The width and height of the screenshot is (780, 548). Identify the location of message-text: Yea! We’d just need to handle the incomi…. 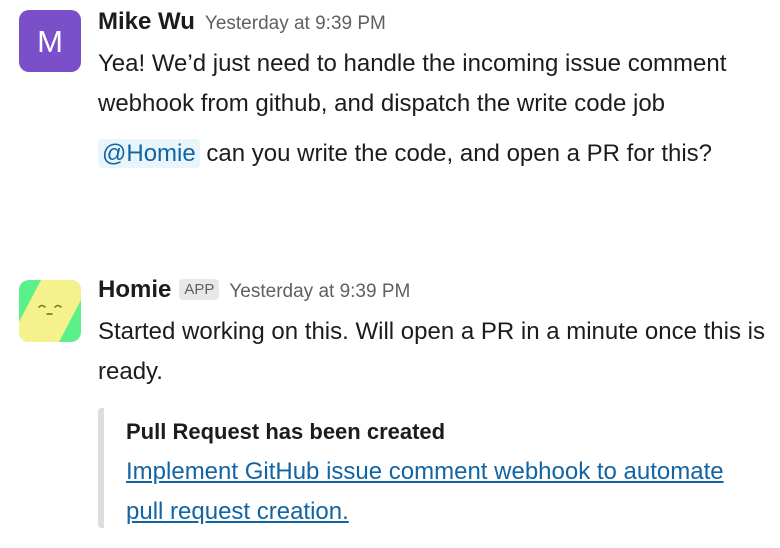
(412, 83).